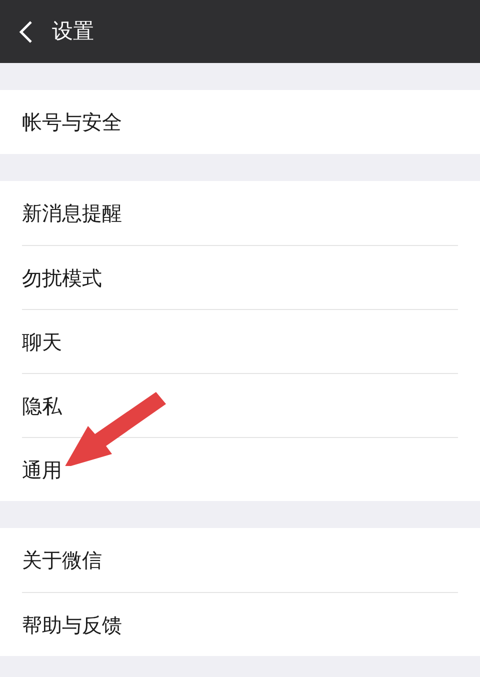 This screenshot has width=480, height=677. Describe the element at coordinates (73, 31) in the screenshot. I see `page-title: 设置` at that location.